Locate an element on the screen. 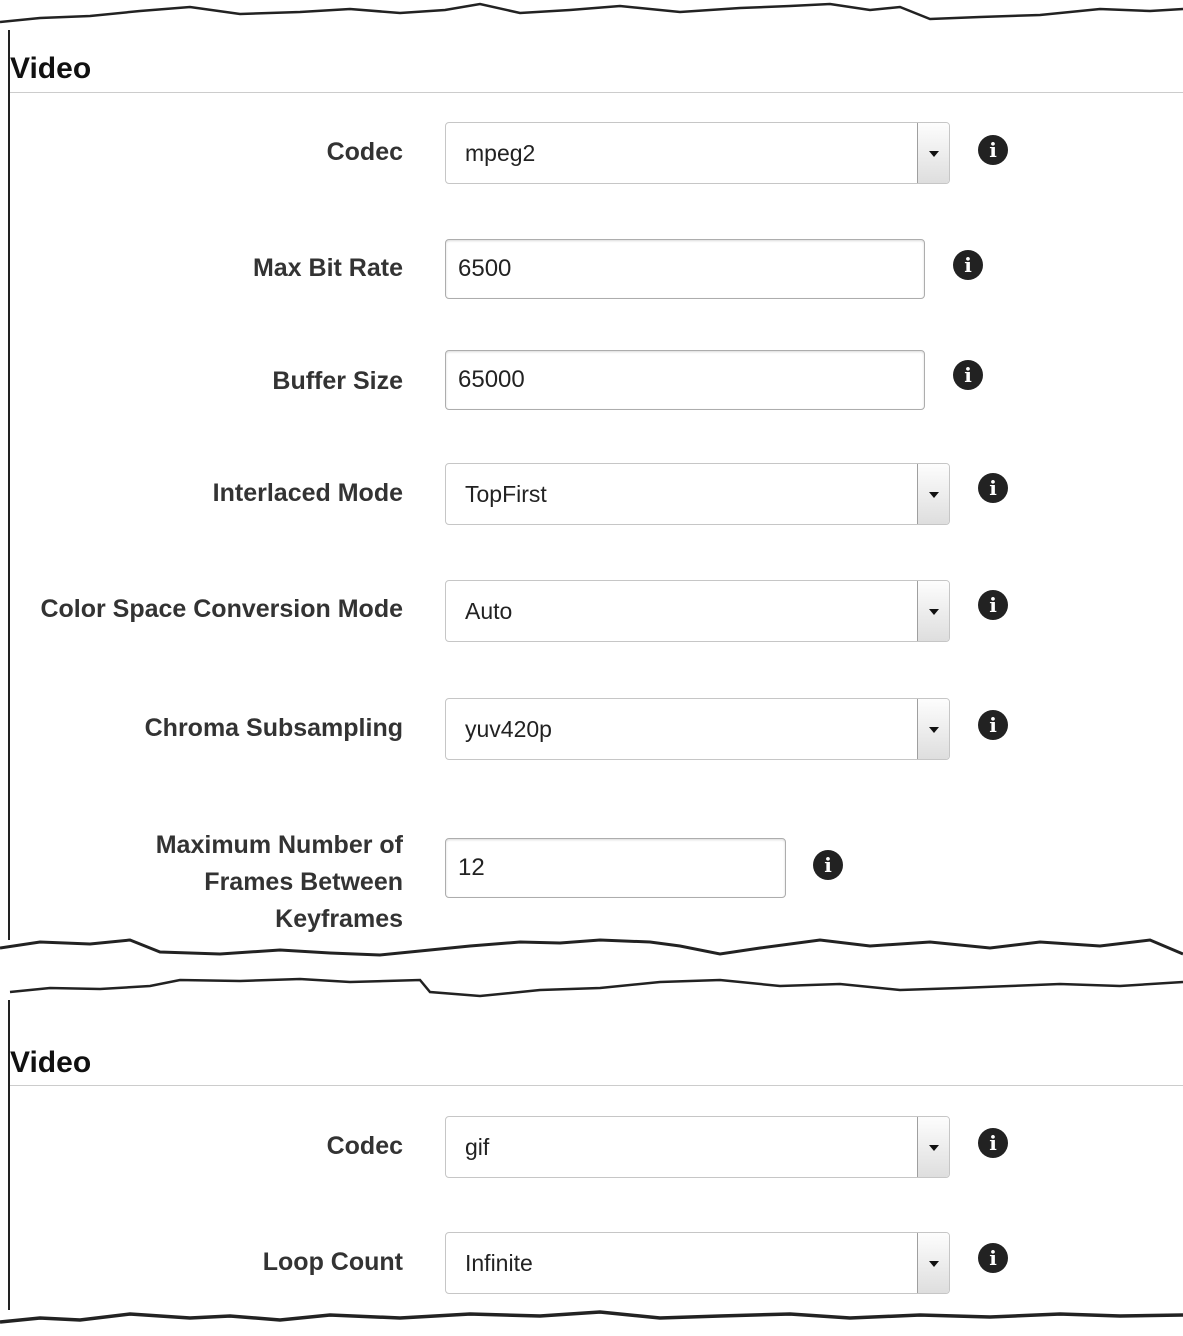  codec-label: Codec is located at coordinates (364, 152).